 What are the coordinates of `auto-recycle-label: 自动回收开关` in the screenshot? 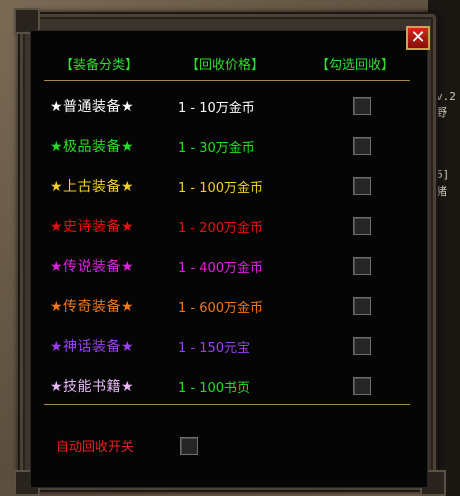 It's located at (95, 447).